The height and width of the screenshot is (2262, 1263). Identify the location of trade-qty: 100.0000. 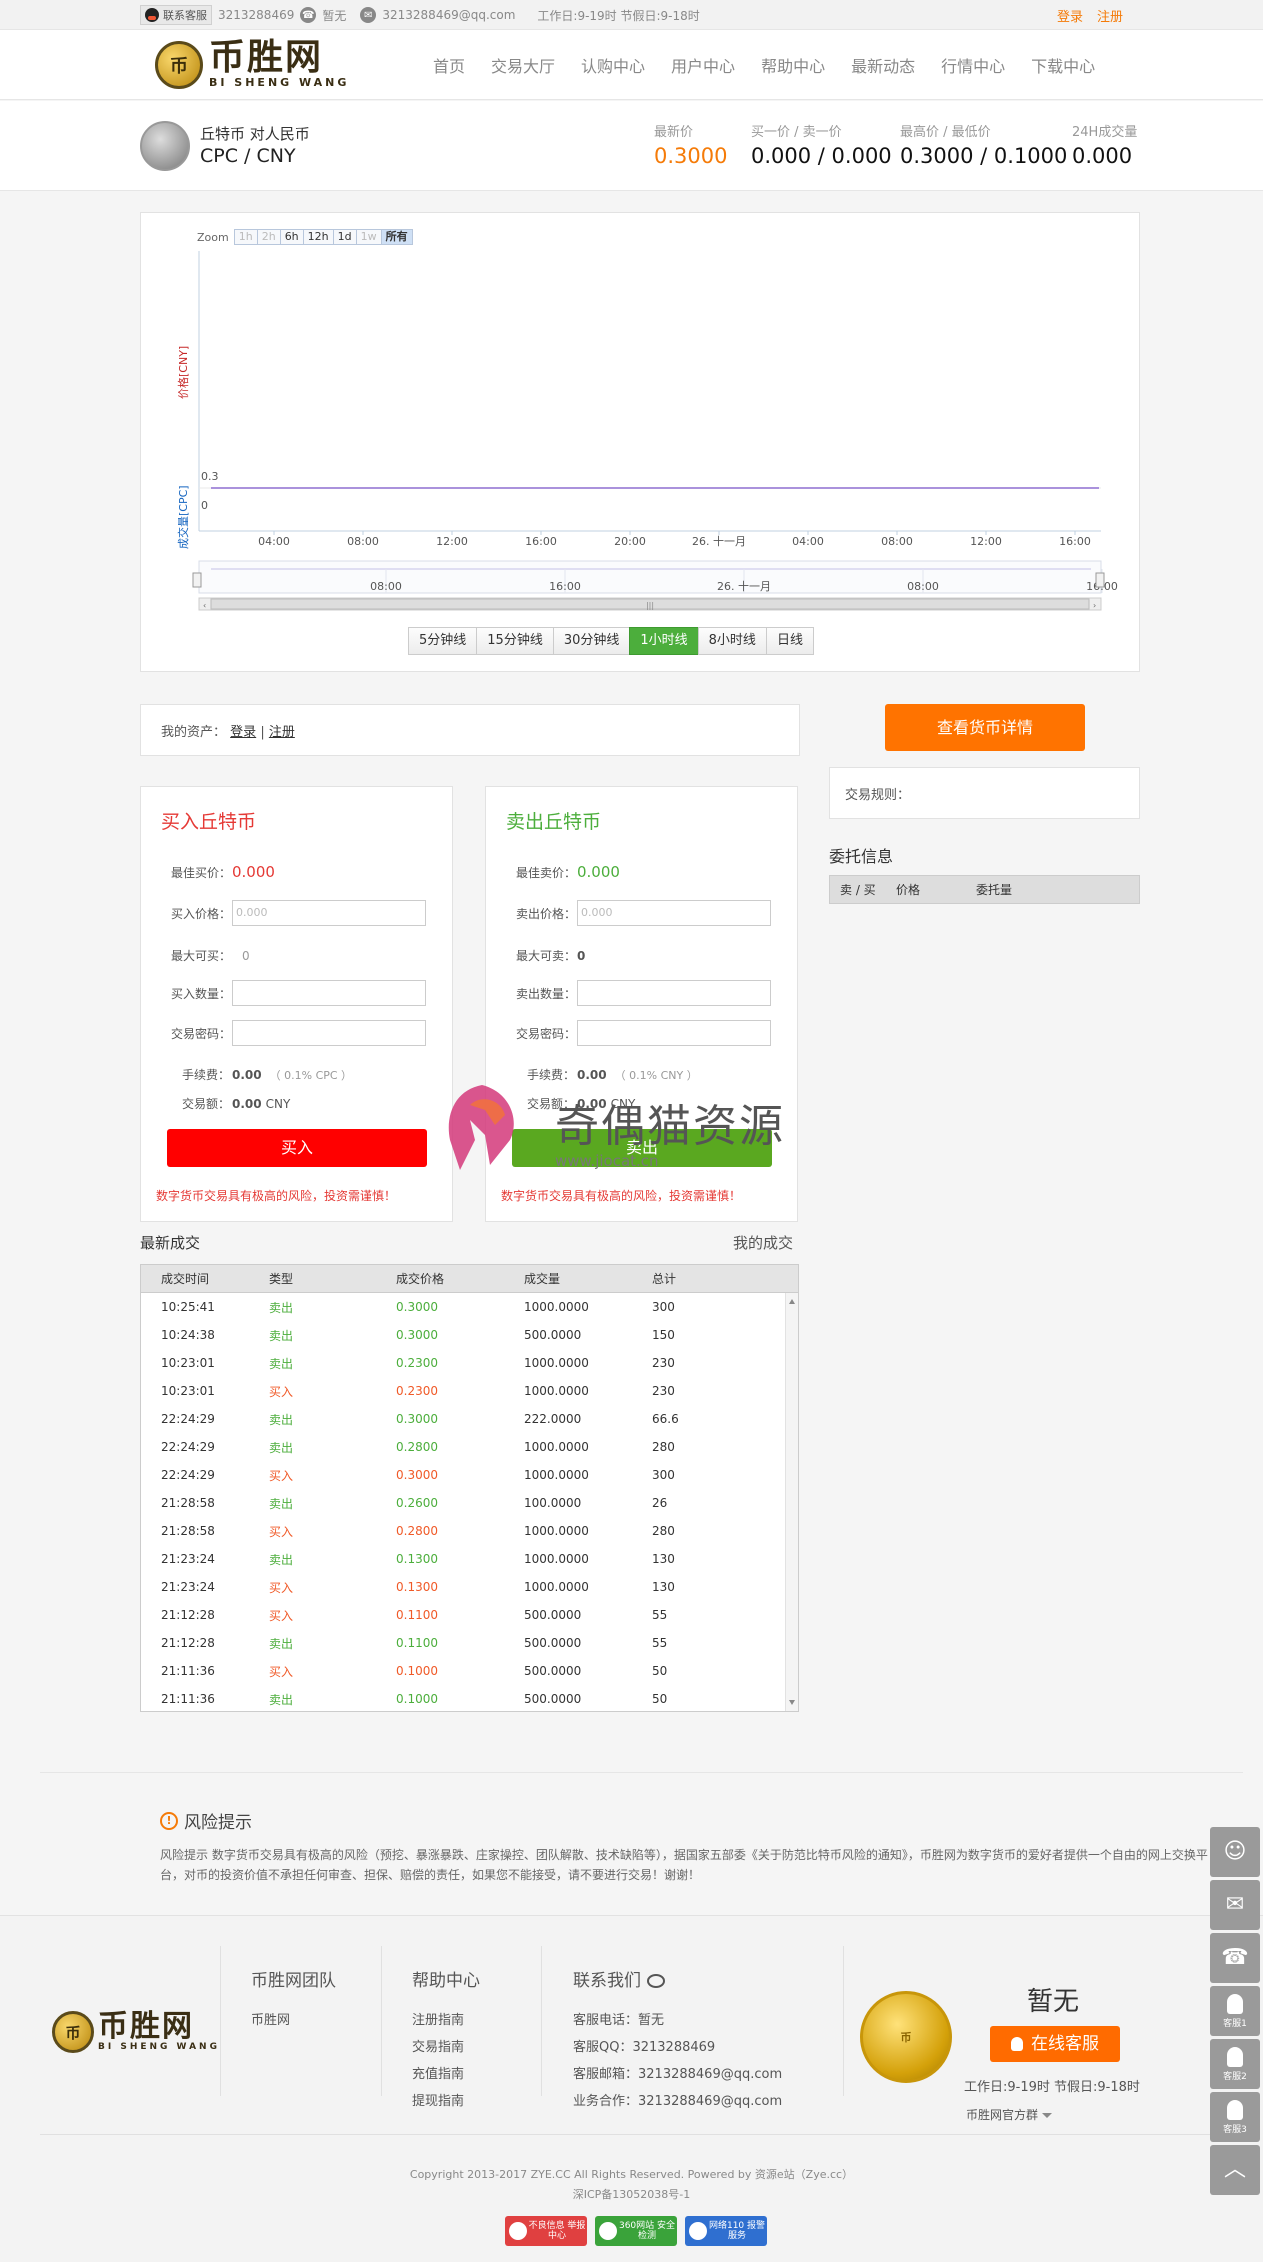
(553, 1503).